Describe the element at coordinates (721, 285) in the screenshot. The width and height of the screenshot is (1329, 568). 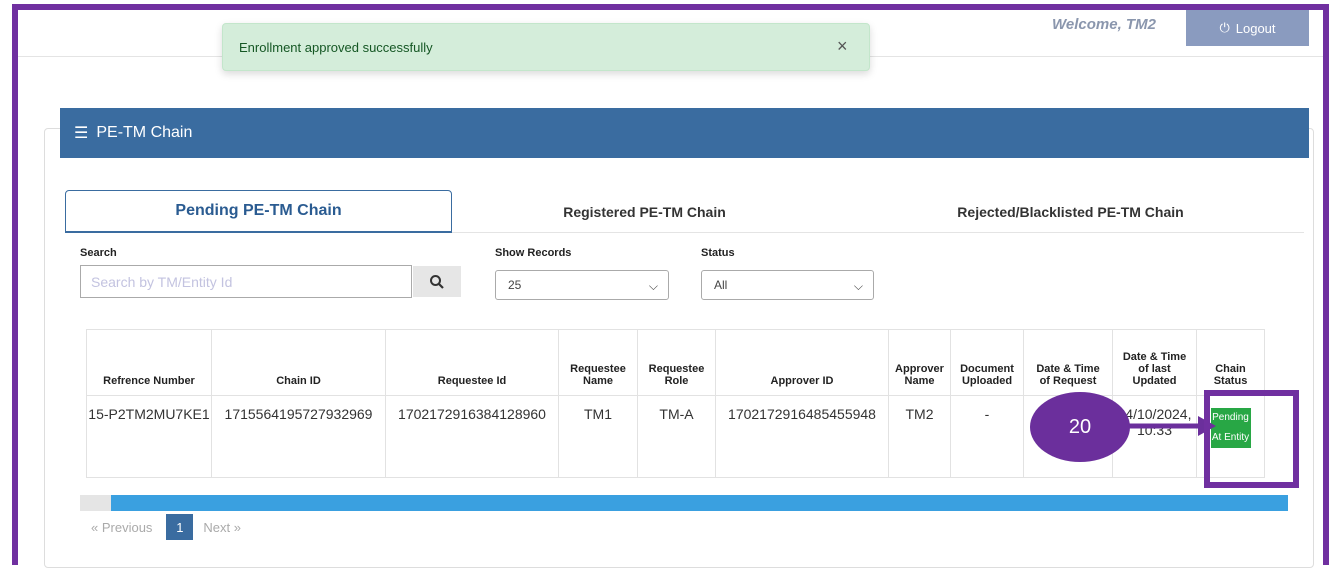
I see `status-value: All` at that location.